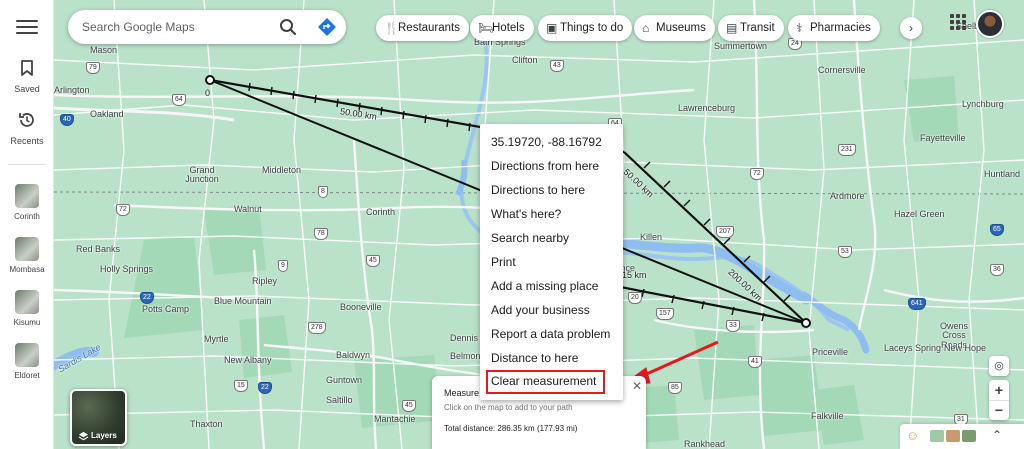  I want to click on history-icon, so click(26, 120).